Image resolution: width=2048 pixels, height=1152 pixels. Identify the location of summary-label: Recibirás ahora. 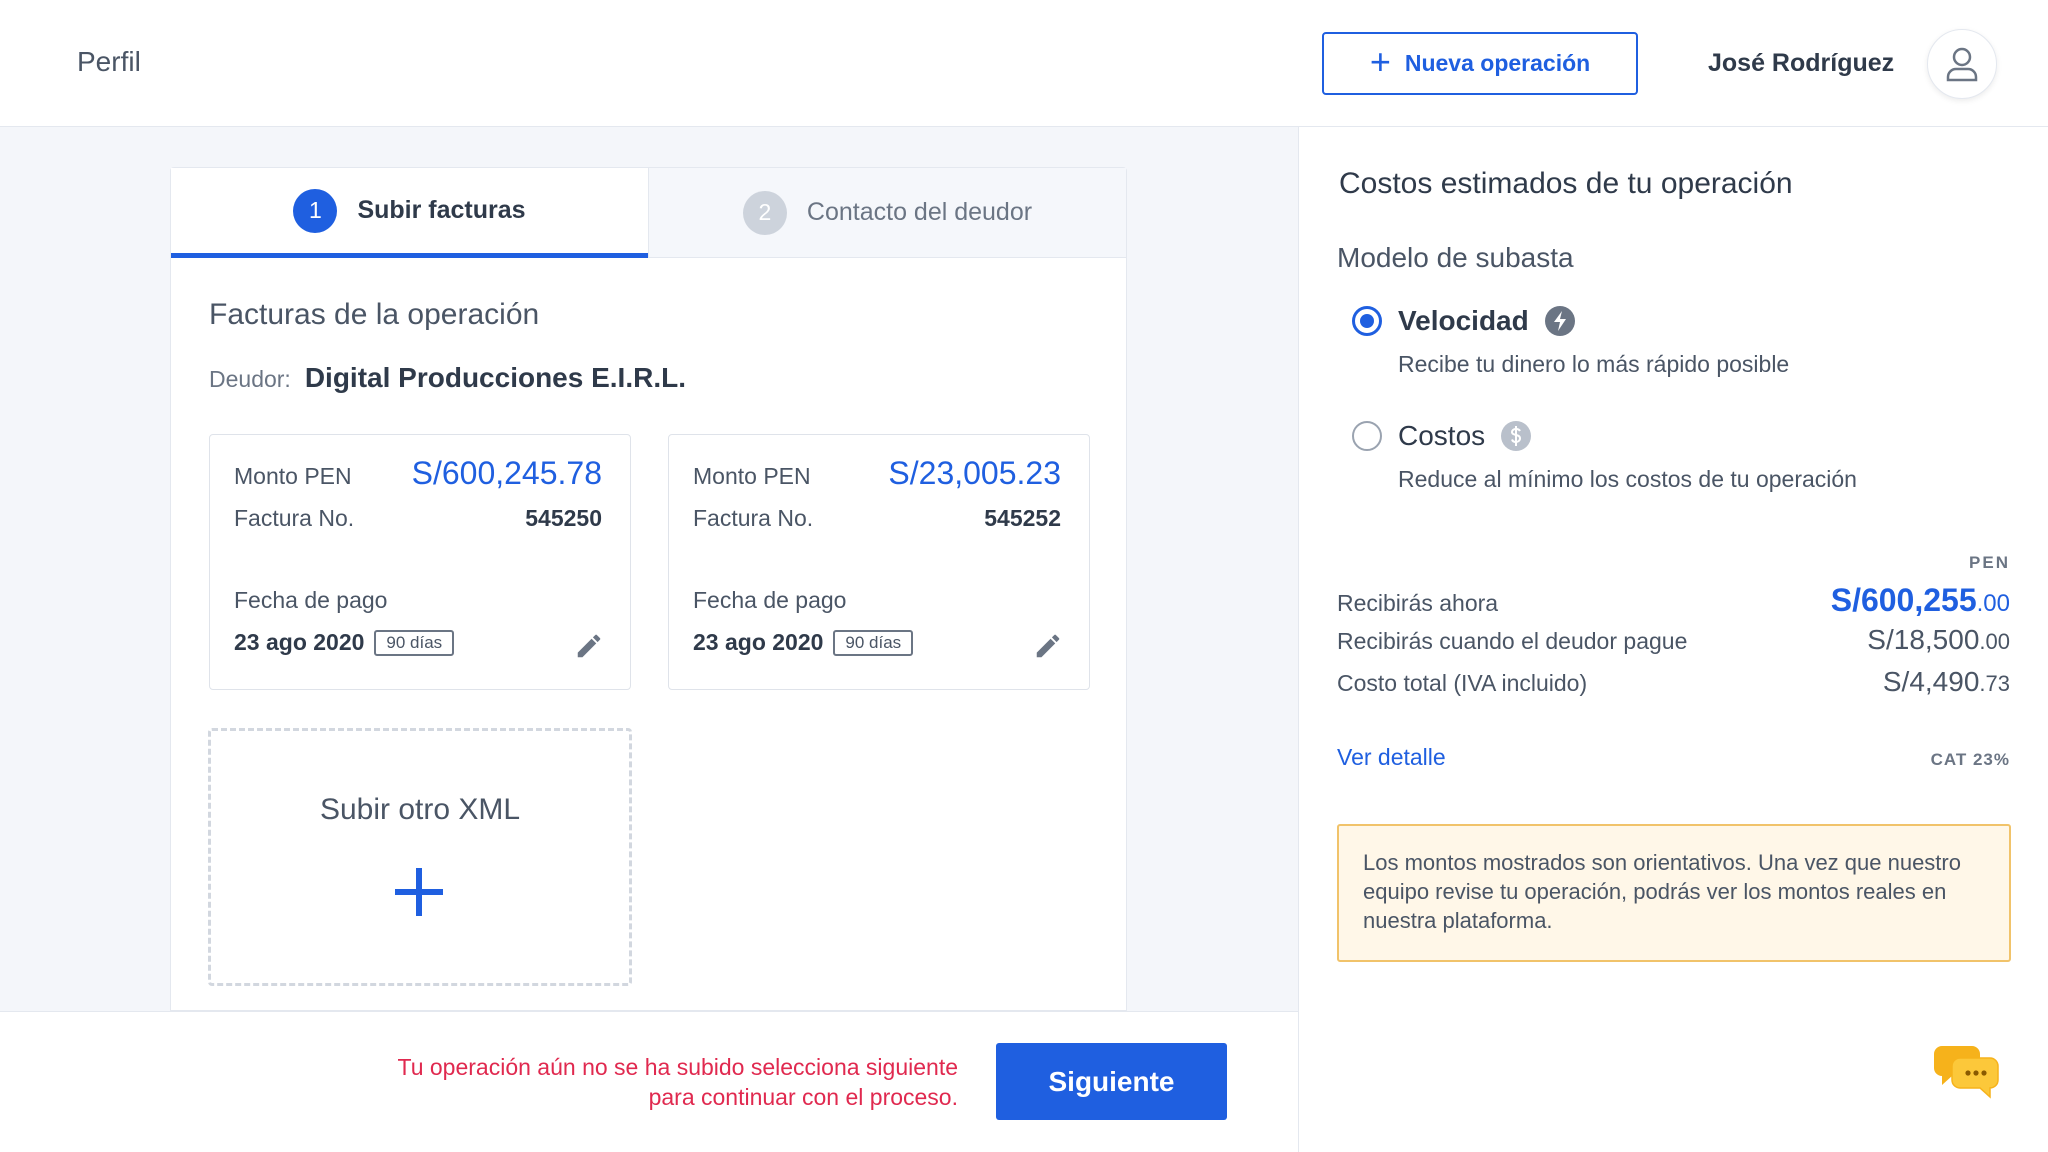
(1418, 603).